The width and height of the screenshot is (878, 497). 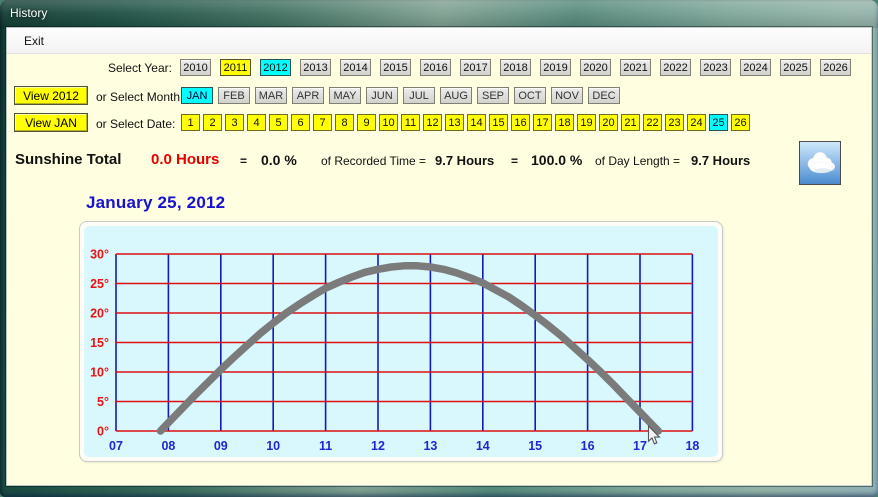 What do you see at coordinates (542, 122) in the screenshot?
I see `date-button-17: 17` at bounding box center [542, 122].